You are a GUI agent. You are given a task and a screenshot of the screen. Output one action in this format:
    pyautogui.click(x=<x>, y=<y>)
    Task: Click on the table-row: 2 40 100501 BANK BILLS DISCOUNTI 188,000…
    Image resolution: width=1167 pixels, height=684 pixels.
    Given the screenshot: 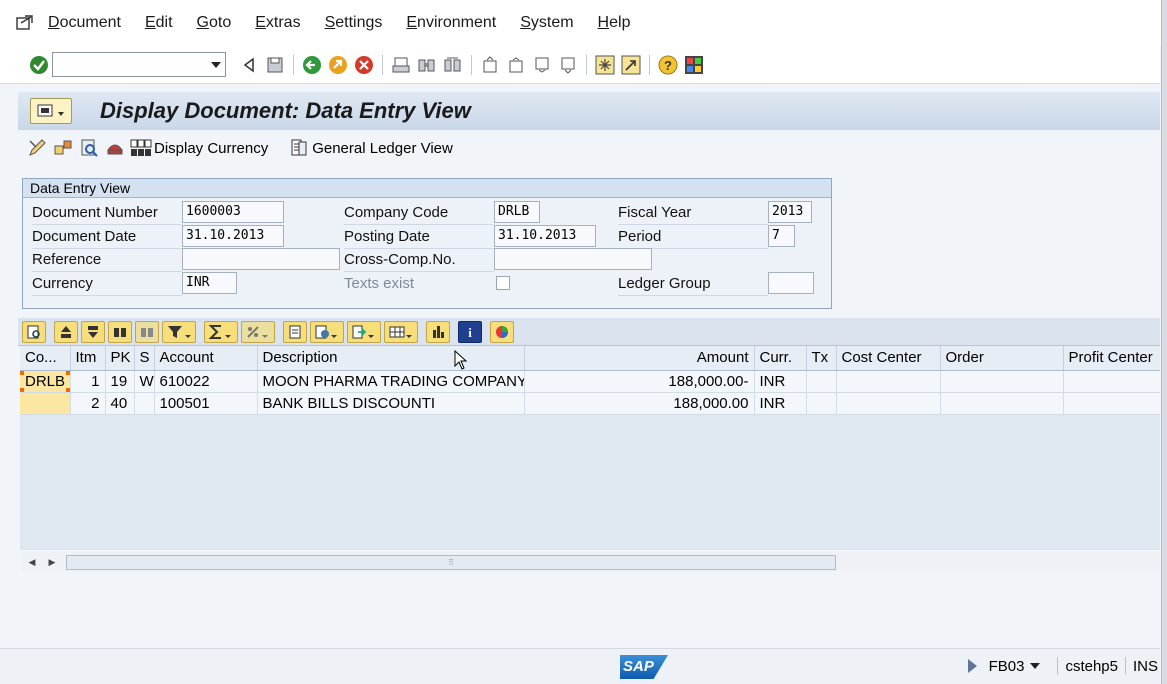 What is the action you would take?
    pyautogui.click(x=590, y=403)
    